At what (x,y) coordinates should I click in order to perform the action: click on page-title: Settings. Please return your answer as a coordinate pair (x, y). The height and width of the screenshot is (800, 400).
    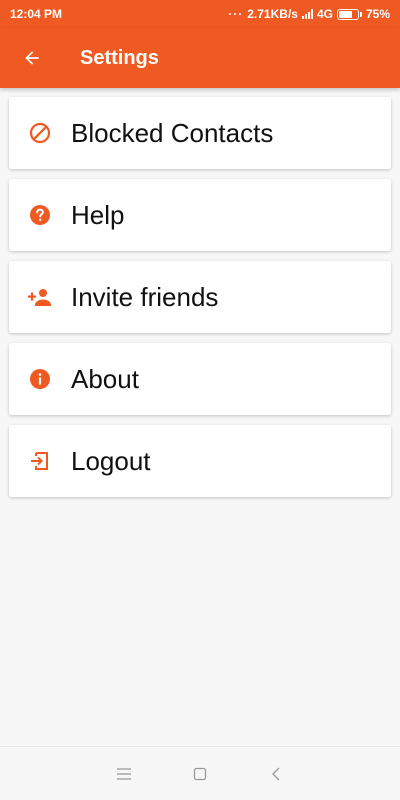
    Looking at the image, I should click on (119, 57).